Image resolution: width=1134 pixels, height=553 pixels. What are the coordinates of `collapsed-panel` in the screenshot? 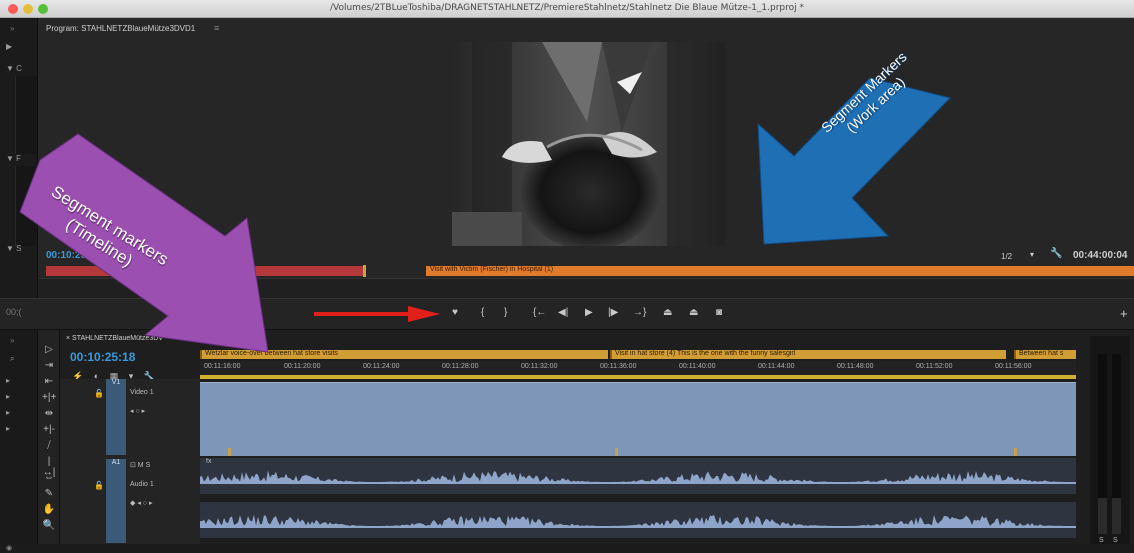 It's located at (26, 115).